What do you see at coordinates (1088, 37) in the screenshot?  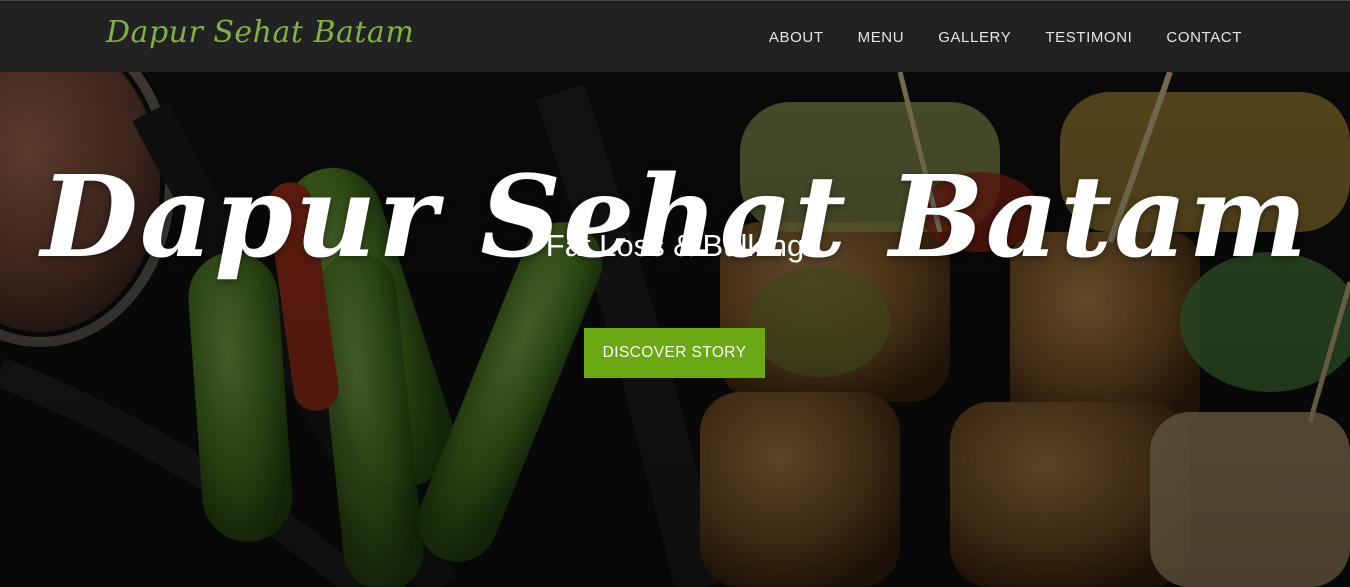 I see `nav-link-testimoni: TESTIMONI` at bounding box center [1088, 37].